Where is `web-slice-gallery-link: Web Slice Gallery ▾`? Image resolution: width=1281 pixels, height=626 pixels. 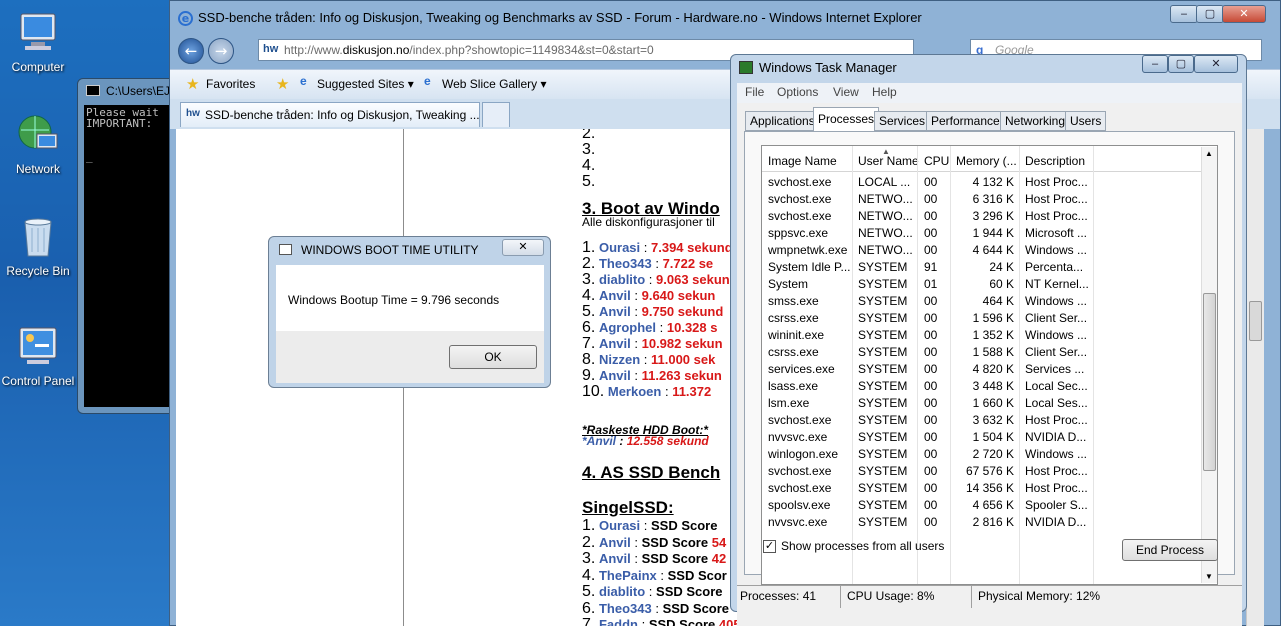
web-slice-gallery-link: Web Slice Gallery ▾ is located at coordinates (494, 84).